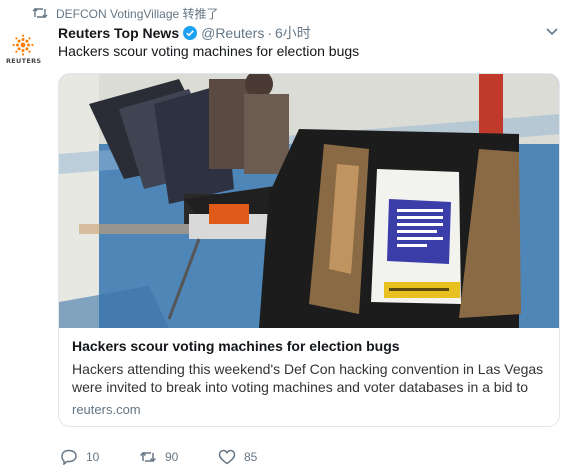 This screenshot has width=568, height=470. What do you see at coordinates (227, 457) in the screenshot?
I see `like-icon` at bounding box center [227, 457].